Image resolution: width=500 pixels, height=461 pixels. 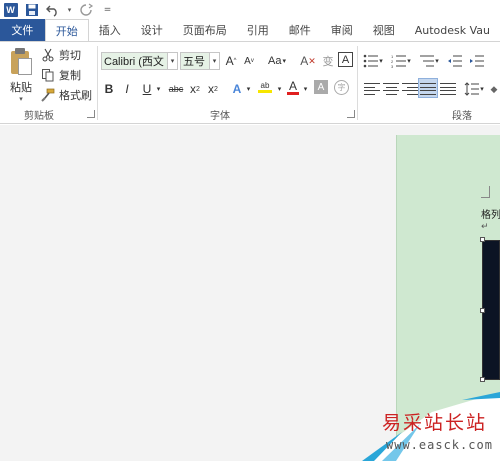 What do you see at coordinates (134, 61) in the screenshot?
I see `font-name-field: Calibri (西文` at bounding box center [134, 61].